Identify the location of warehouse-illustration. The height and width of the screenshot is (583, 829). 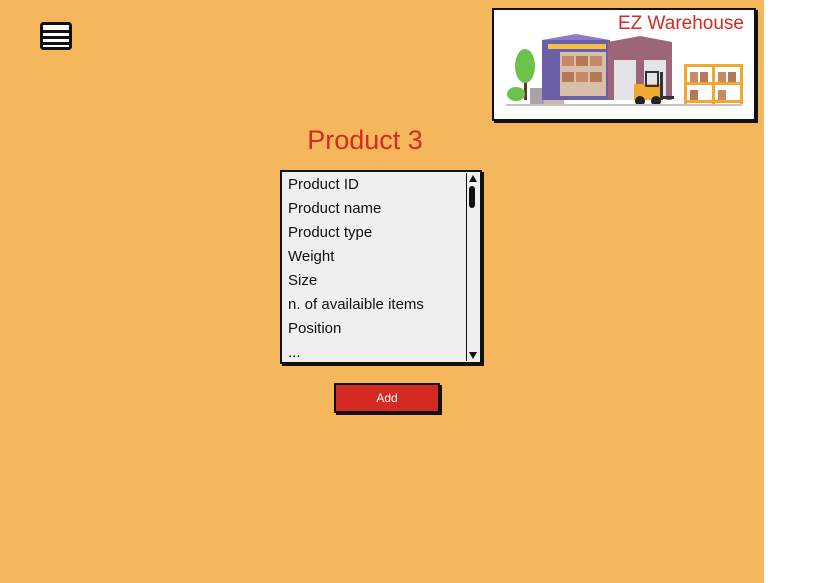
(624, 70).